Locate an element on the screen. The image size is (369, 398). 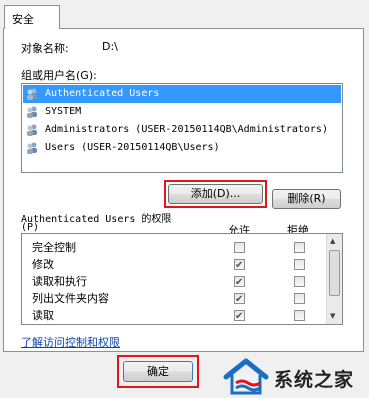
remove-button: 删除(R) is located at coordinates (306, 199).